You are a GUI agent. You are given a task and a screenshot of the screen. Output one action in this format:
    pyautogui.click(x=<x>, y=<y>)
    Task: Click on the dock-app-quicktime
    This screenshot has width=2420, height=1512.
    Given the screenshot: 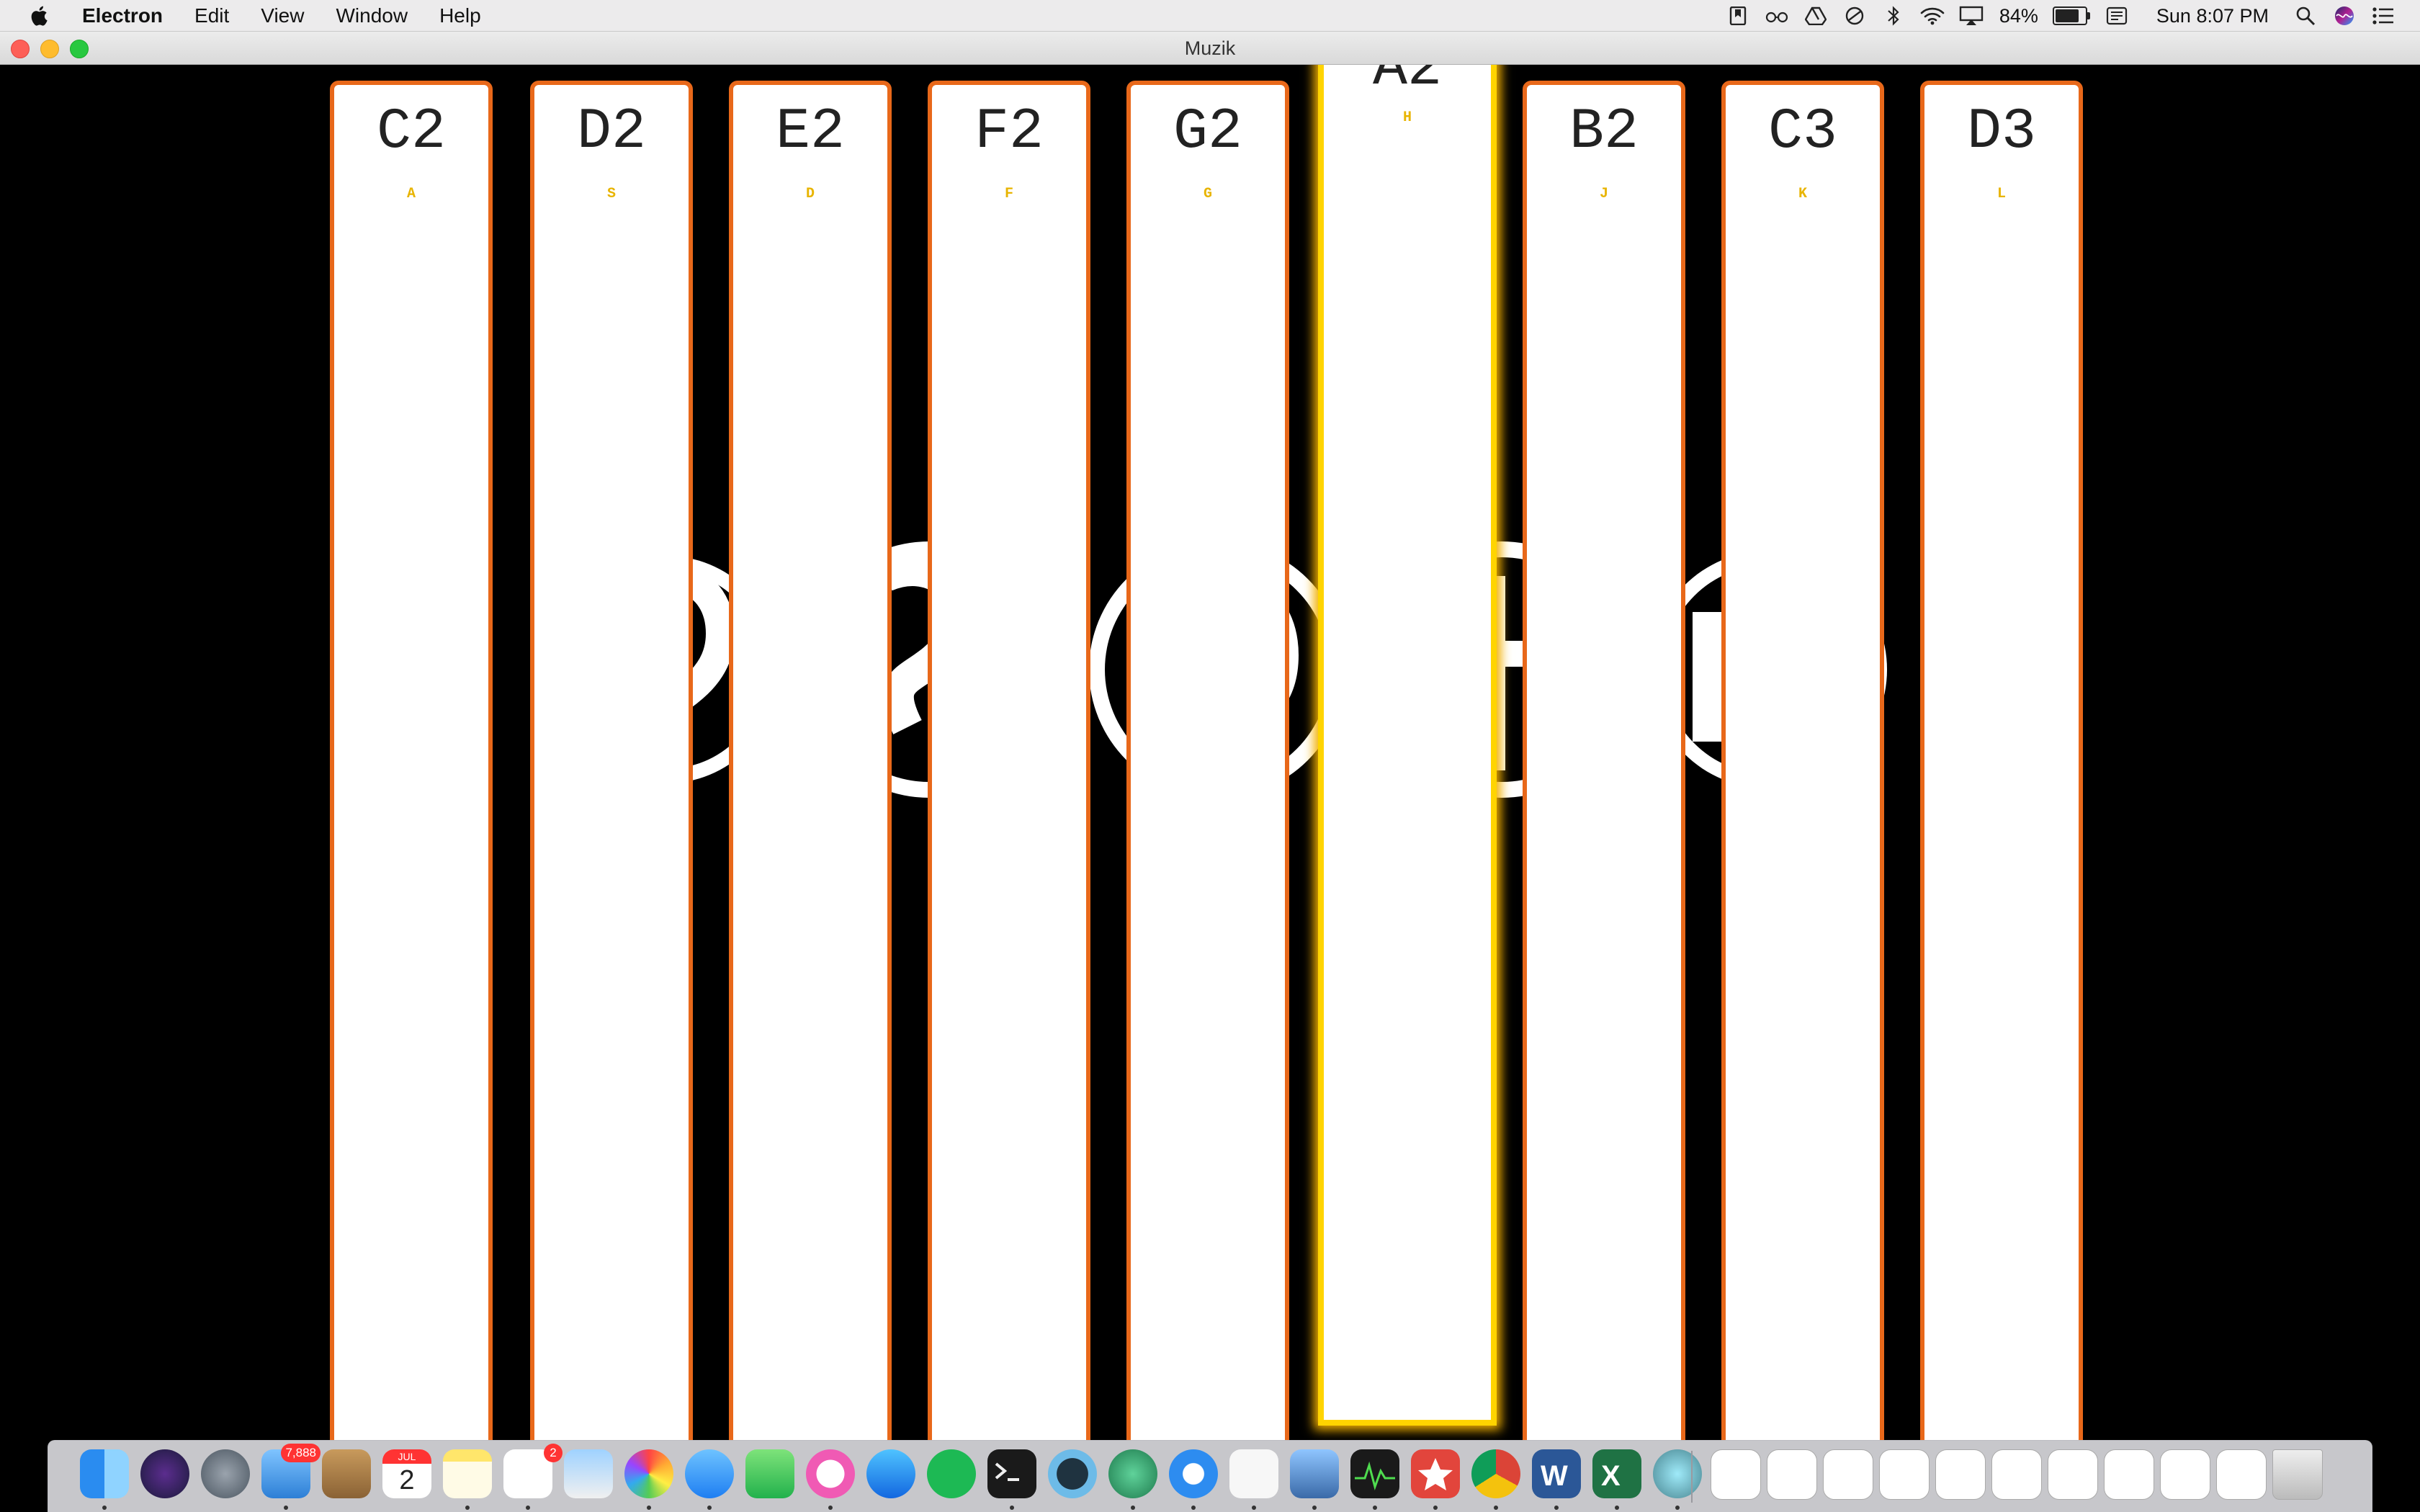 What is the action you would take?
    pyautogui.click(x=1072, y=1474)
    